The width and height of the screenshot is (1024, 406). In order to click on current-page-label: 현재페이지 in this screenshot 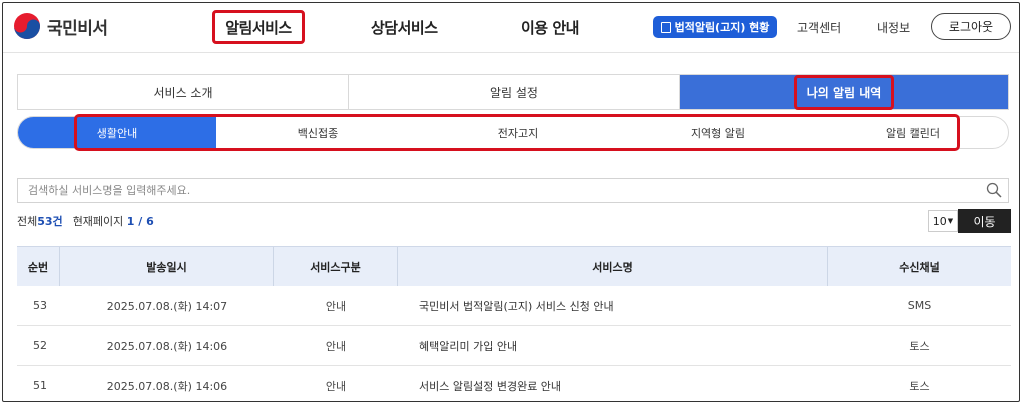, I will do `click(98, 221)`.